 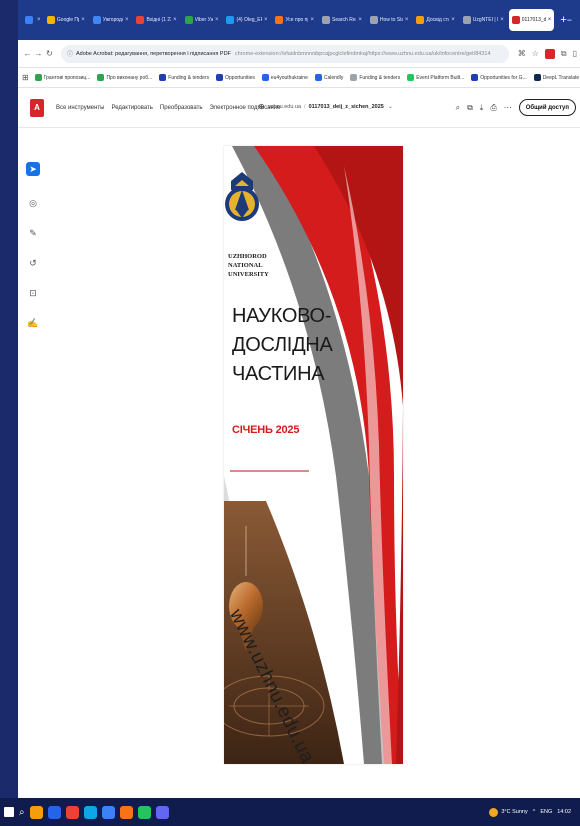 What do you see at coordinates (32, 20) in the screenshot?
I see `browser-tab: ×` at bounding box center [32, 20].